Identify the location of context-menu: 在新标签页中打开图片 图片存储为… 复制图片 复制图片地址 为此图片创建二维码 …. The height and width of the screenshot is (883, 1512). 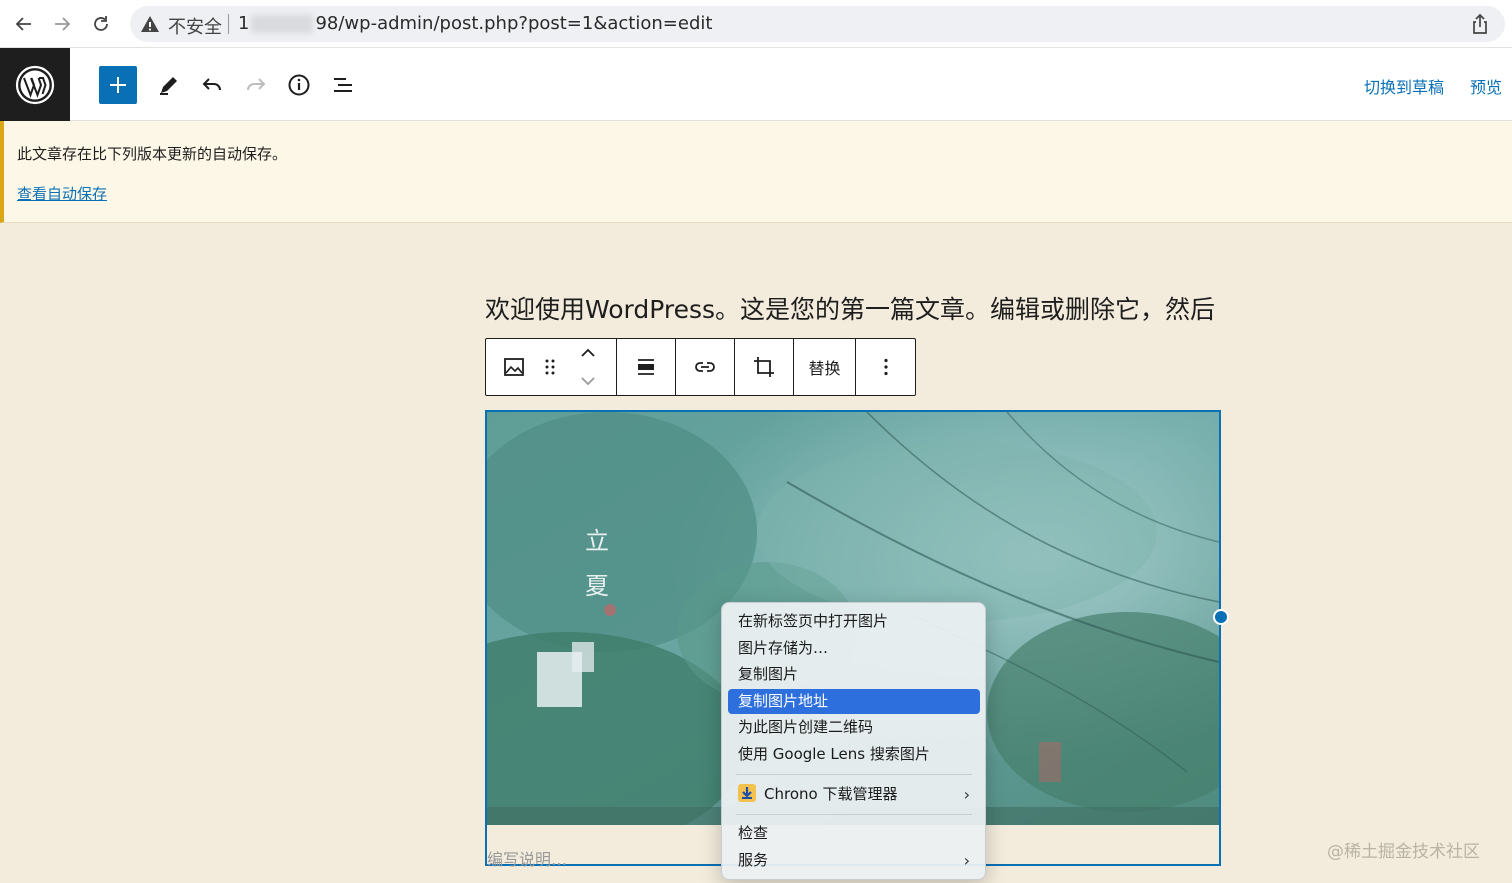
(853, 741).